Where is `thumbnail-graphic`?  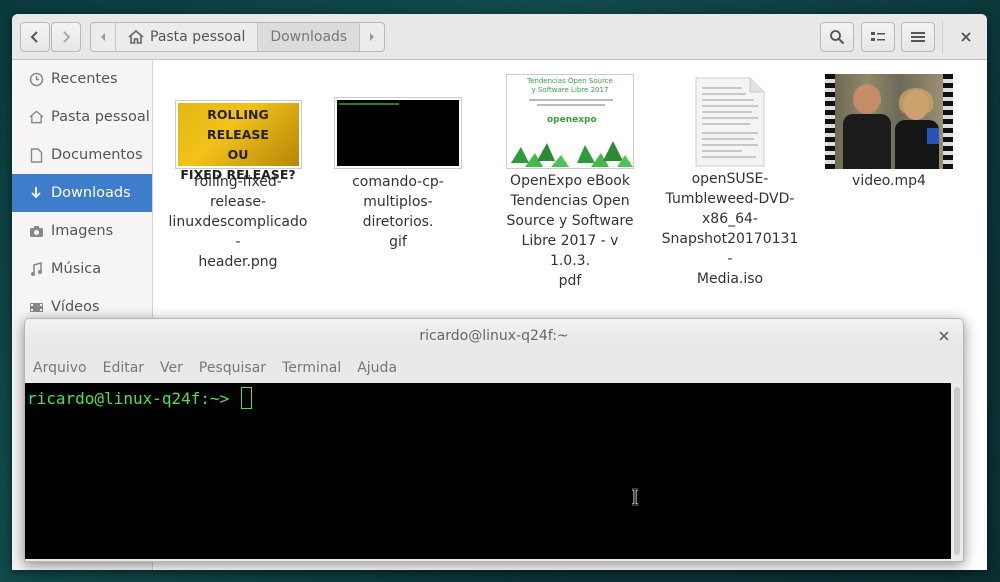 thumbnail-graphic is located at coordinates (572, 154).